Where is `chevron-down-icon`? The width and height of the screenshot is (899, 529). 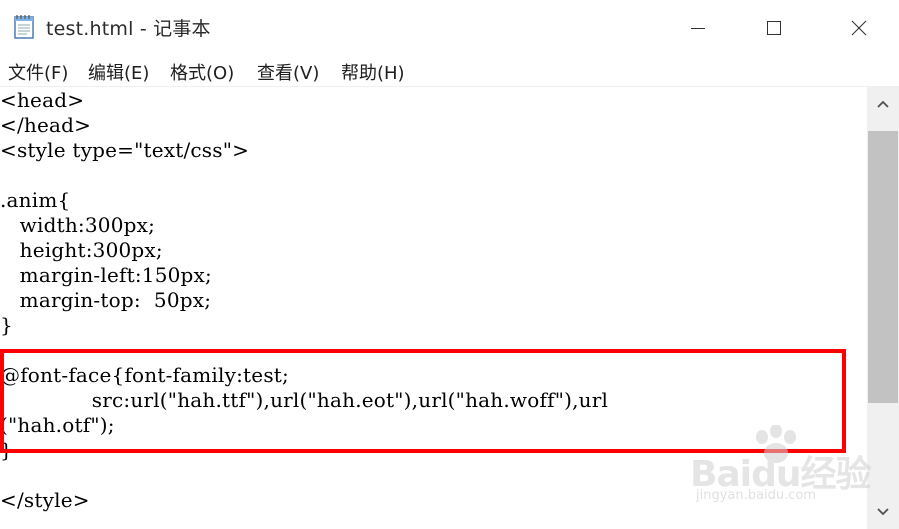
chevron-down-icon is located at coordinates (883, 512).